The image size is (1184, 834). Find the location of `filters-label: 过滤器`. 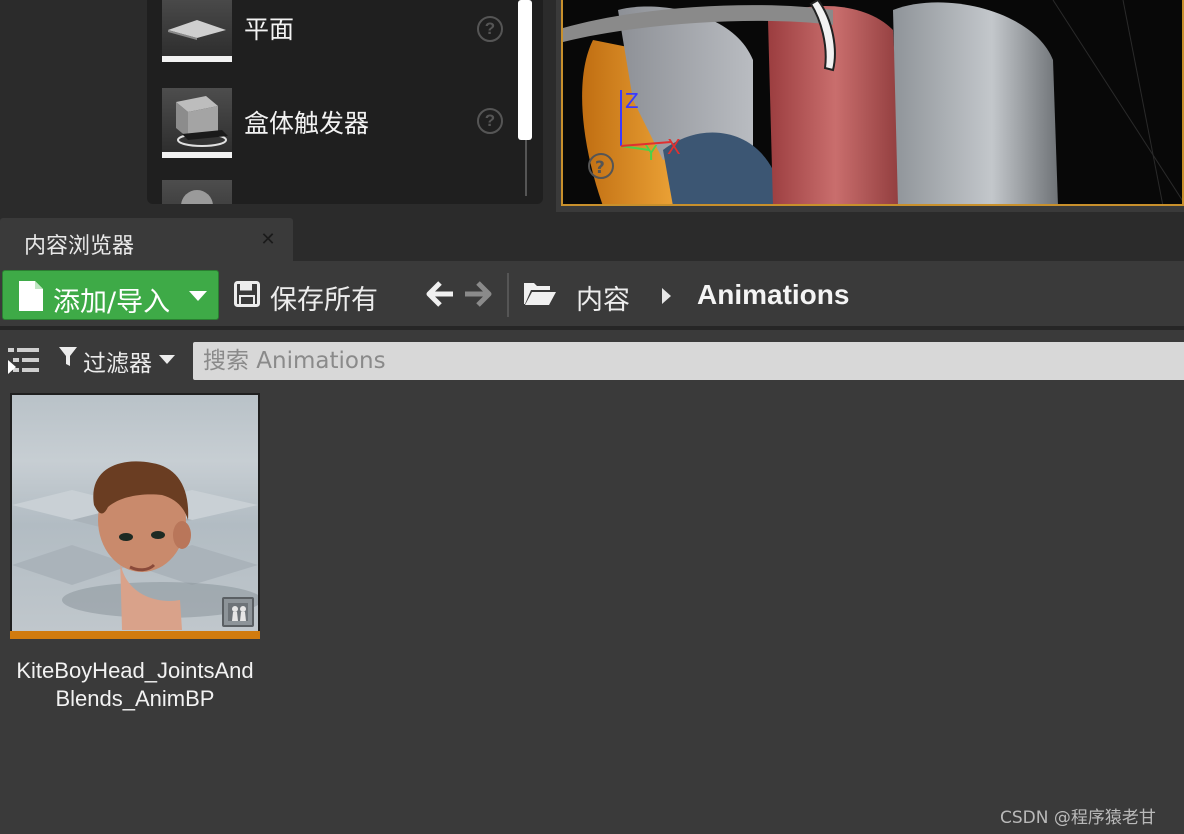

filters-label: 过滤器 is located at coordinates (117, 364).